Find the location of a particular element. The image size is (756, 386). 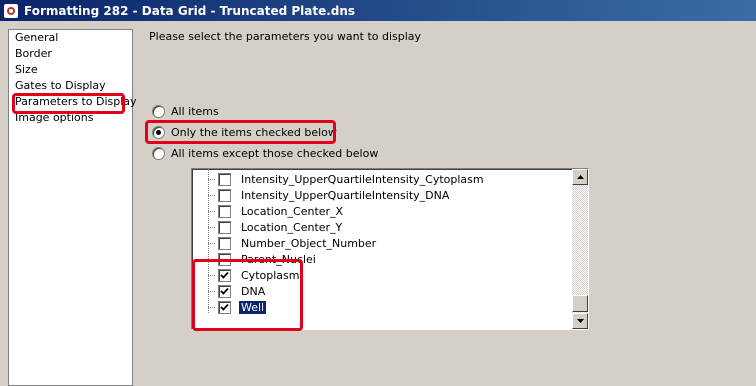

list-item: Location_Center_Y is located at coordinates (276, 227).